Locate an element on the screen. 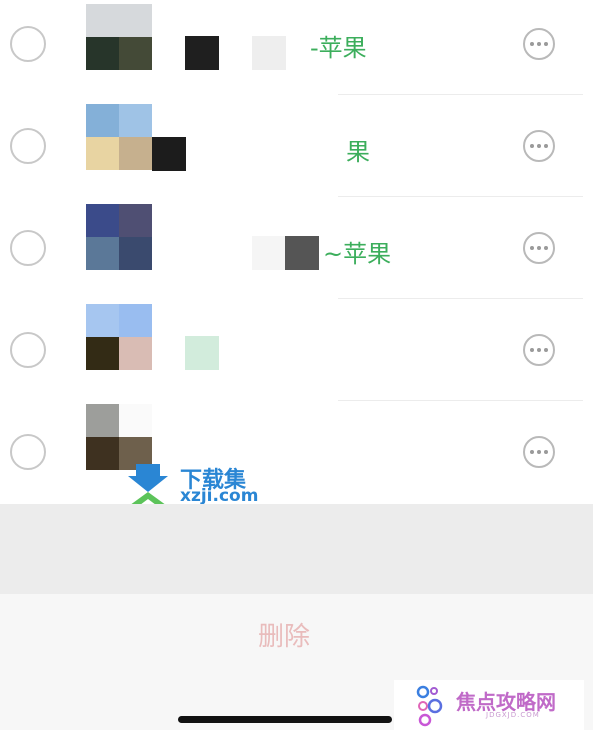 The width and height of the screenshot is (593, 730). home-indicator is located at coordinates (285, 719).